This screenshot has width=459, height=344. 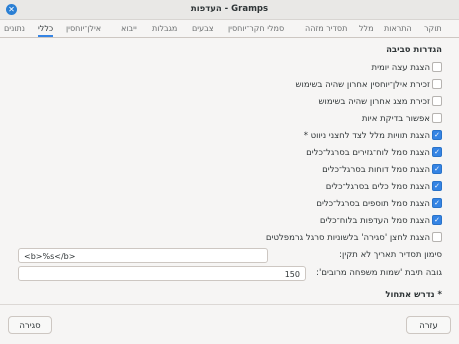 I want to click on option-label: הצגת תוויות מלל לצד לחצני ניווט *, so click(x=366, y=136).